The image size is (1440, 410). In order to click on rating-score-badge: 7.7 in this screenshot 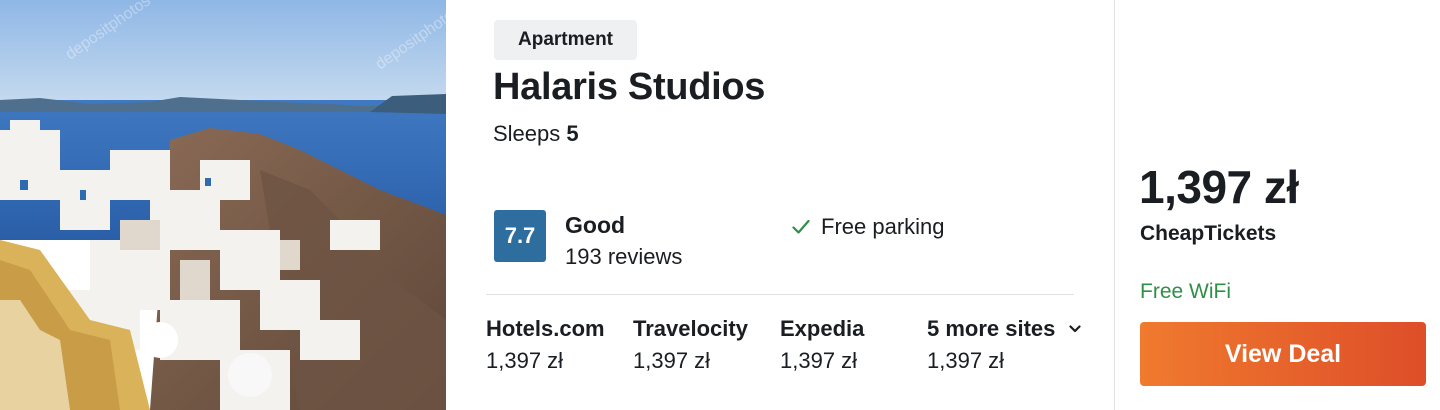, I will do `click(520, 236)`.